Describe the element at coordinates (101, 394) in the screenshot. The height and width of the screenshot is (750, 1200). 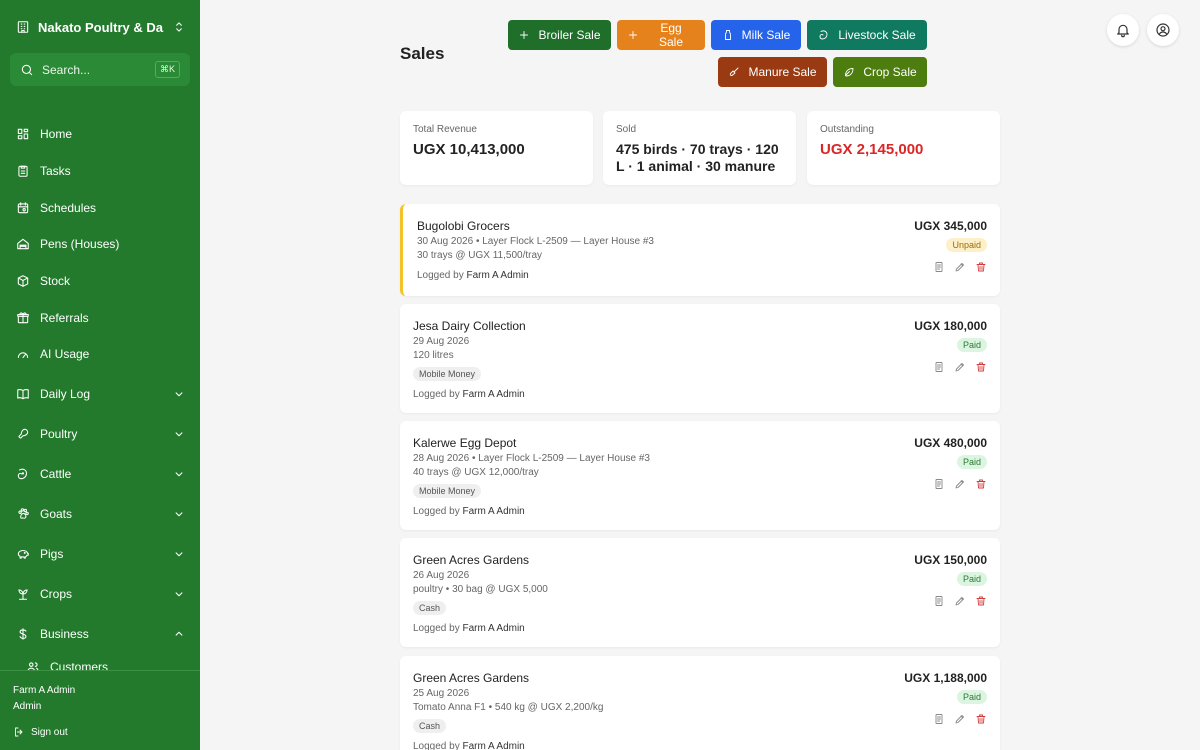
I see `sidebar-item-daily-log: Daily Log` at that location.